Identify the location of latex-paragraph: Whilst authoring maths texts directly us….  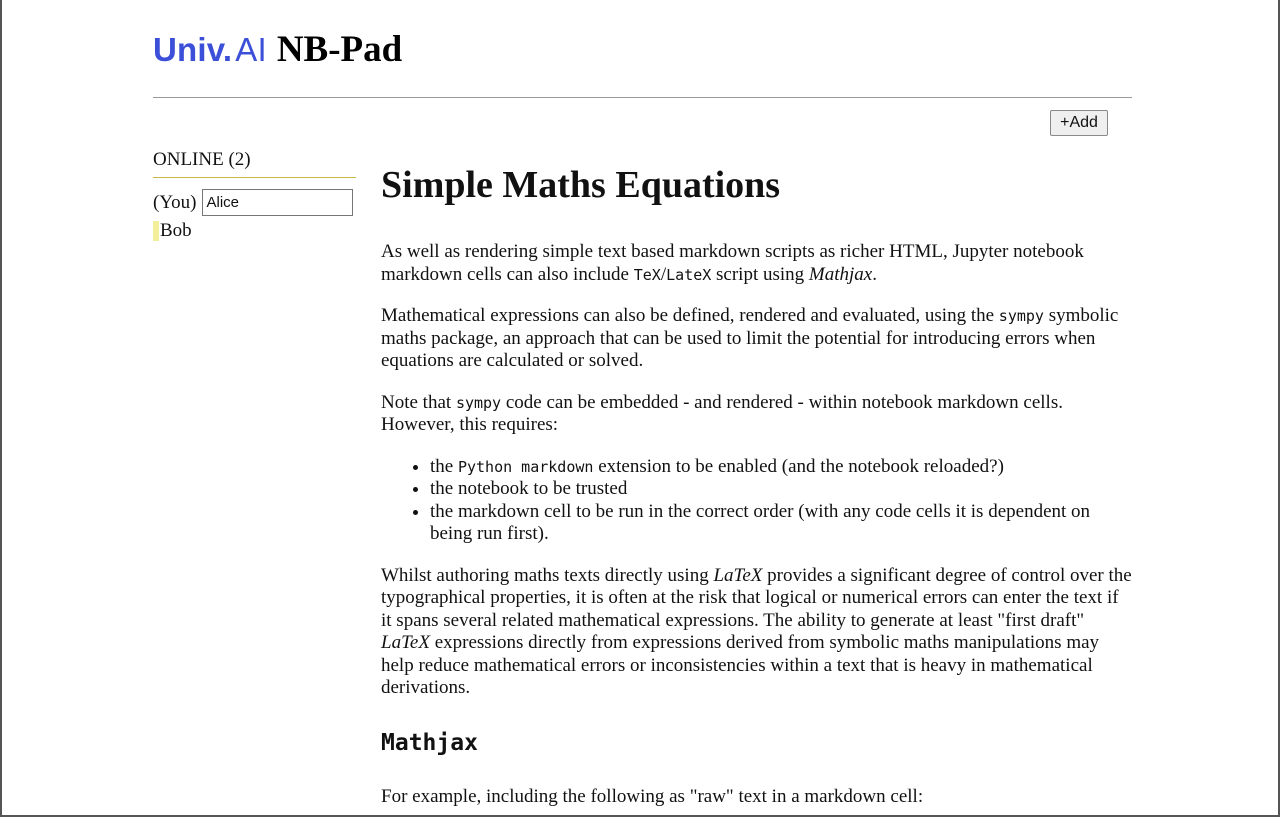
(757, 632).